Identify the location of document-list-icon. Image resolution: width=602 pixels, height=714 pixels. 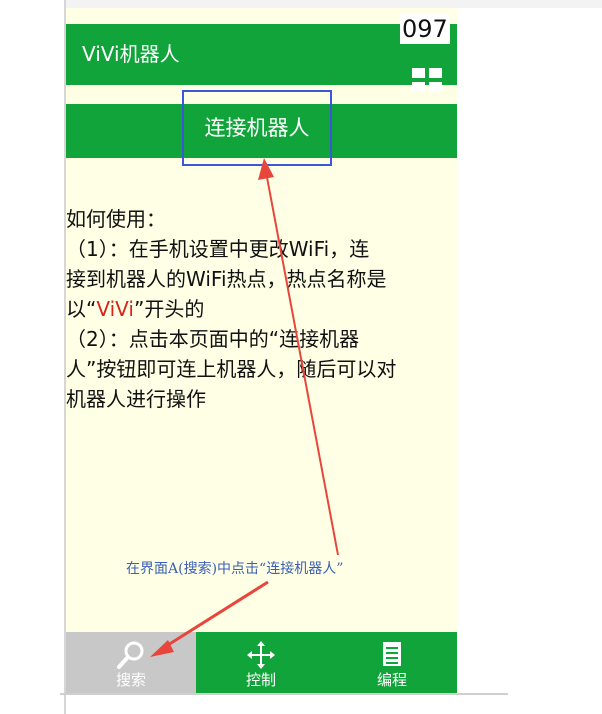
(392, 654).